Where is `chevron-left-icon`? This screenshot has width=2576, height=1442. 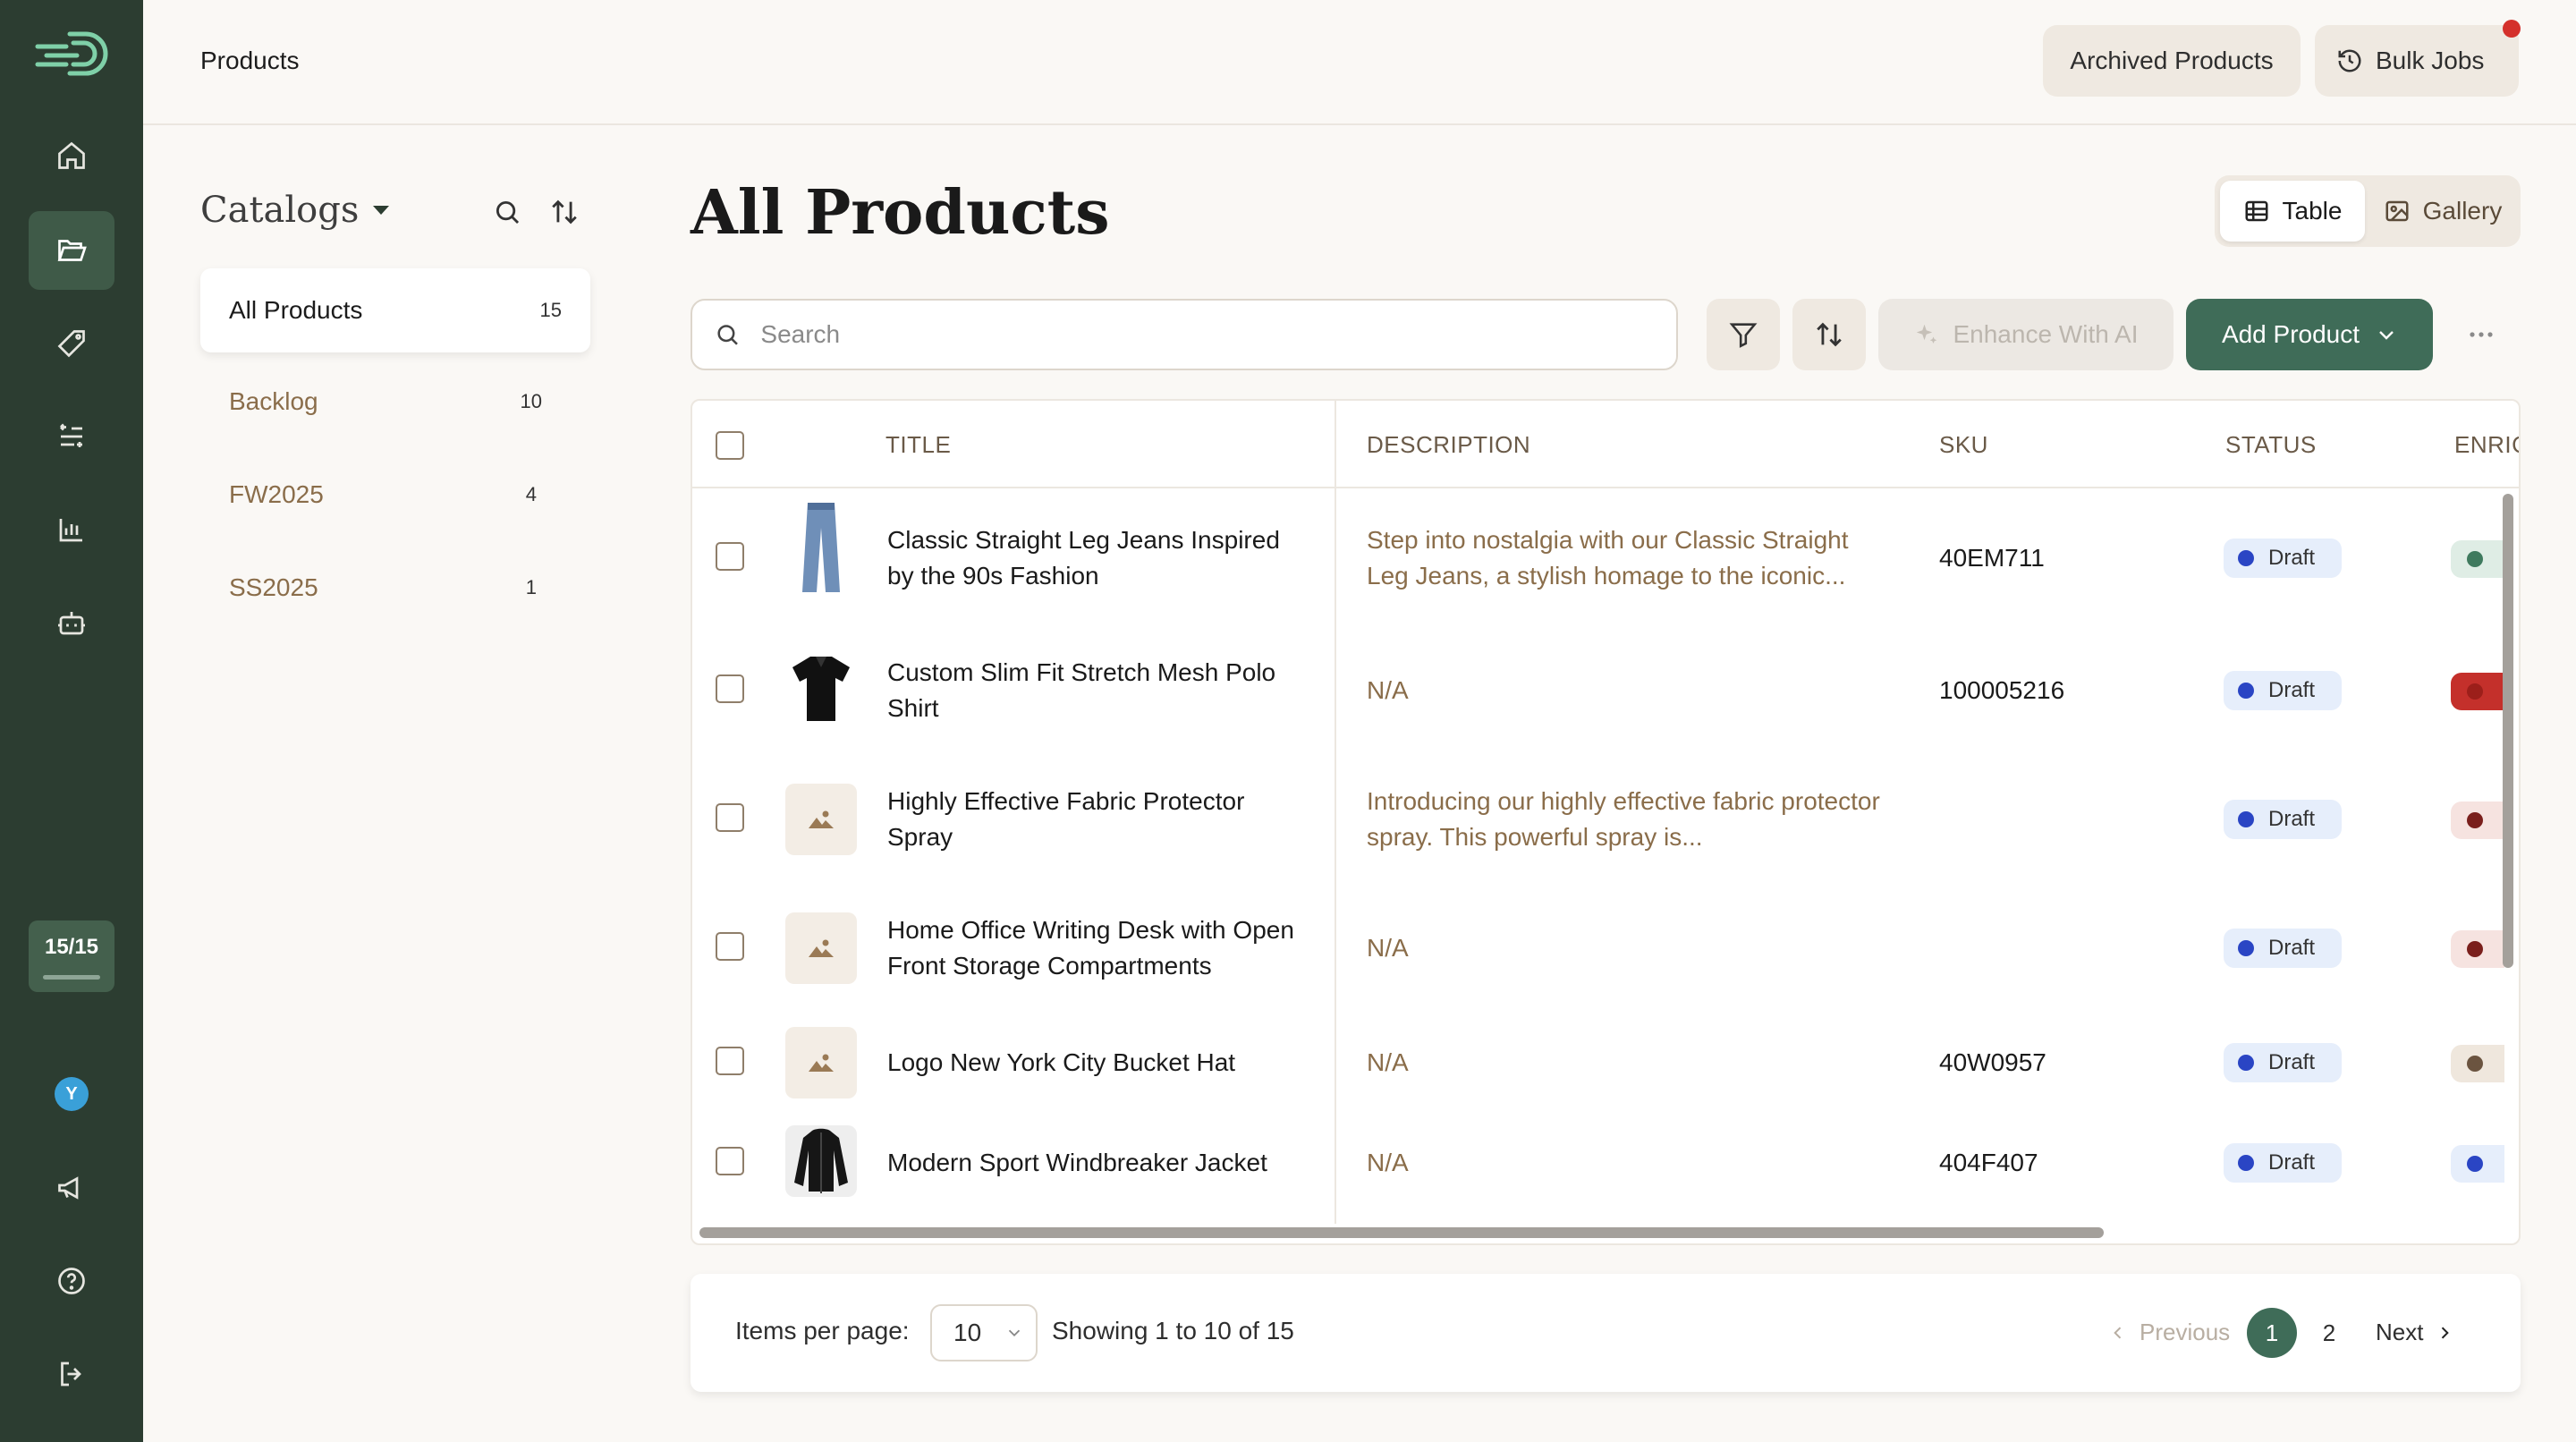 chevron-left-icon is located at coordinates (2118, 1332).